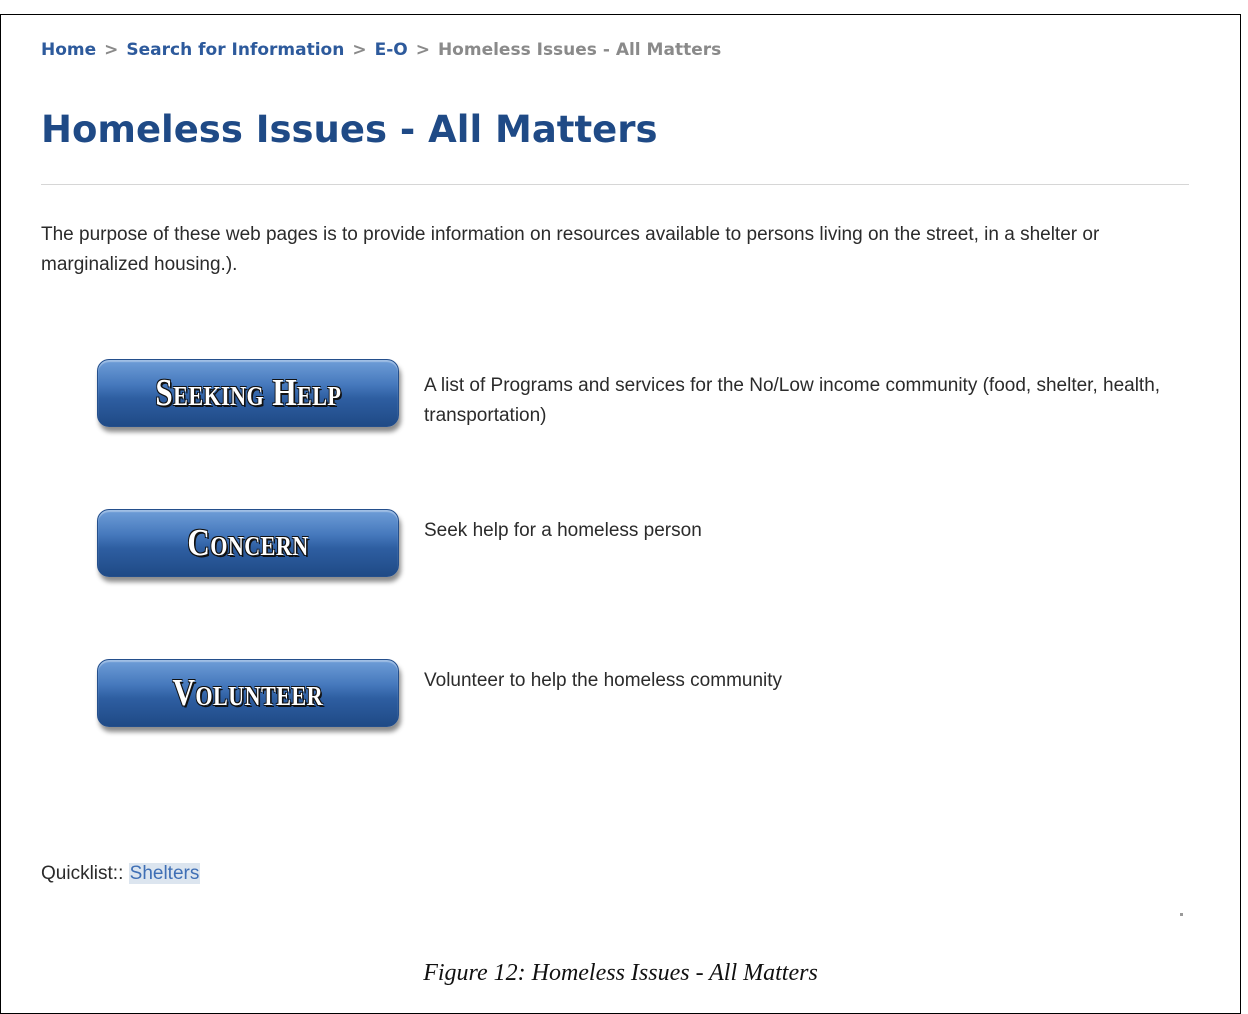 This screenshot has width=1248, height=1014. I want to click on seeking-help-button: Seeking Help, so click(248, 393).